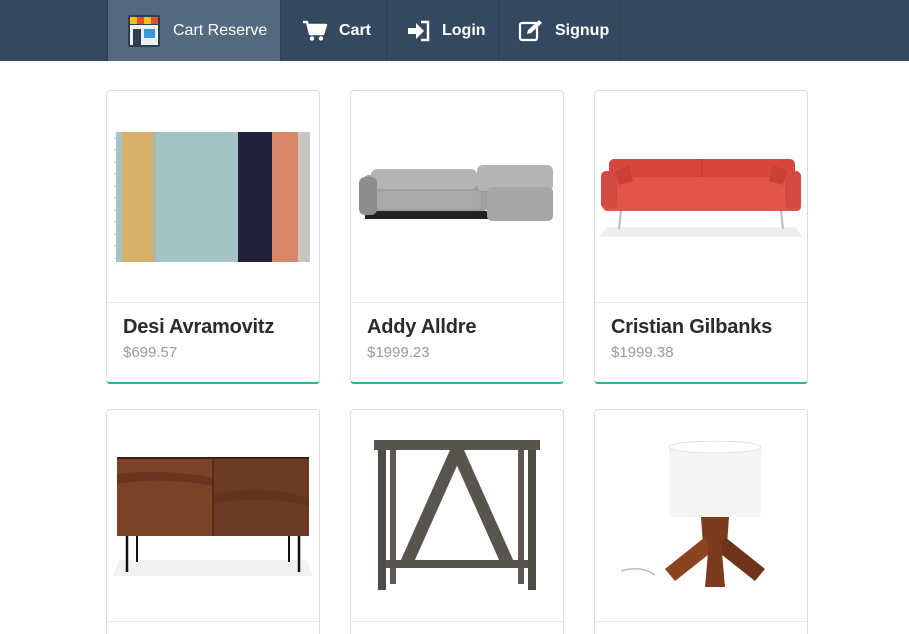  What do you see at coordinates (334, 30) in the screenshot?
I see `nav-cart-link: Cart` at bounding box center [334, 30].